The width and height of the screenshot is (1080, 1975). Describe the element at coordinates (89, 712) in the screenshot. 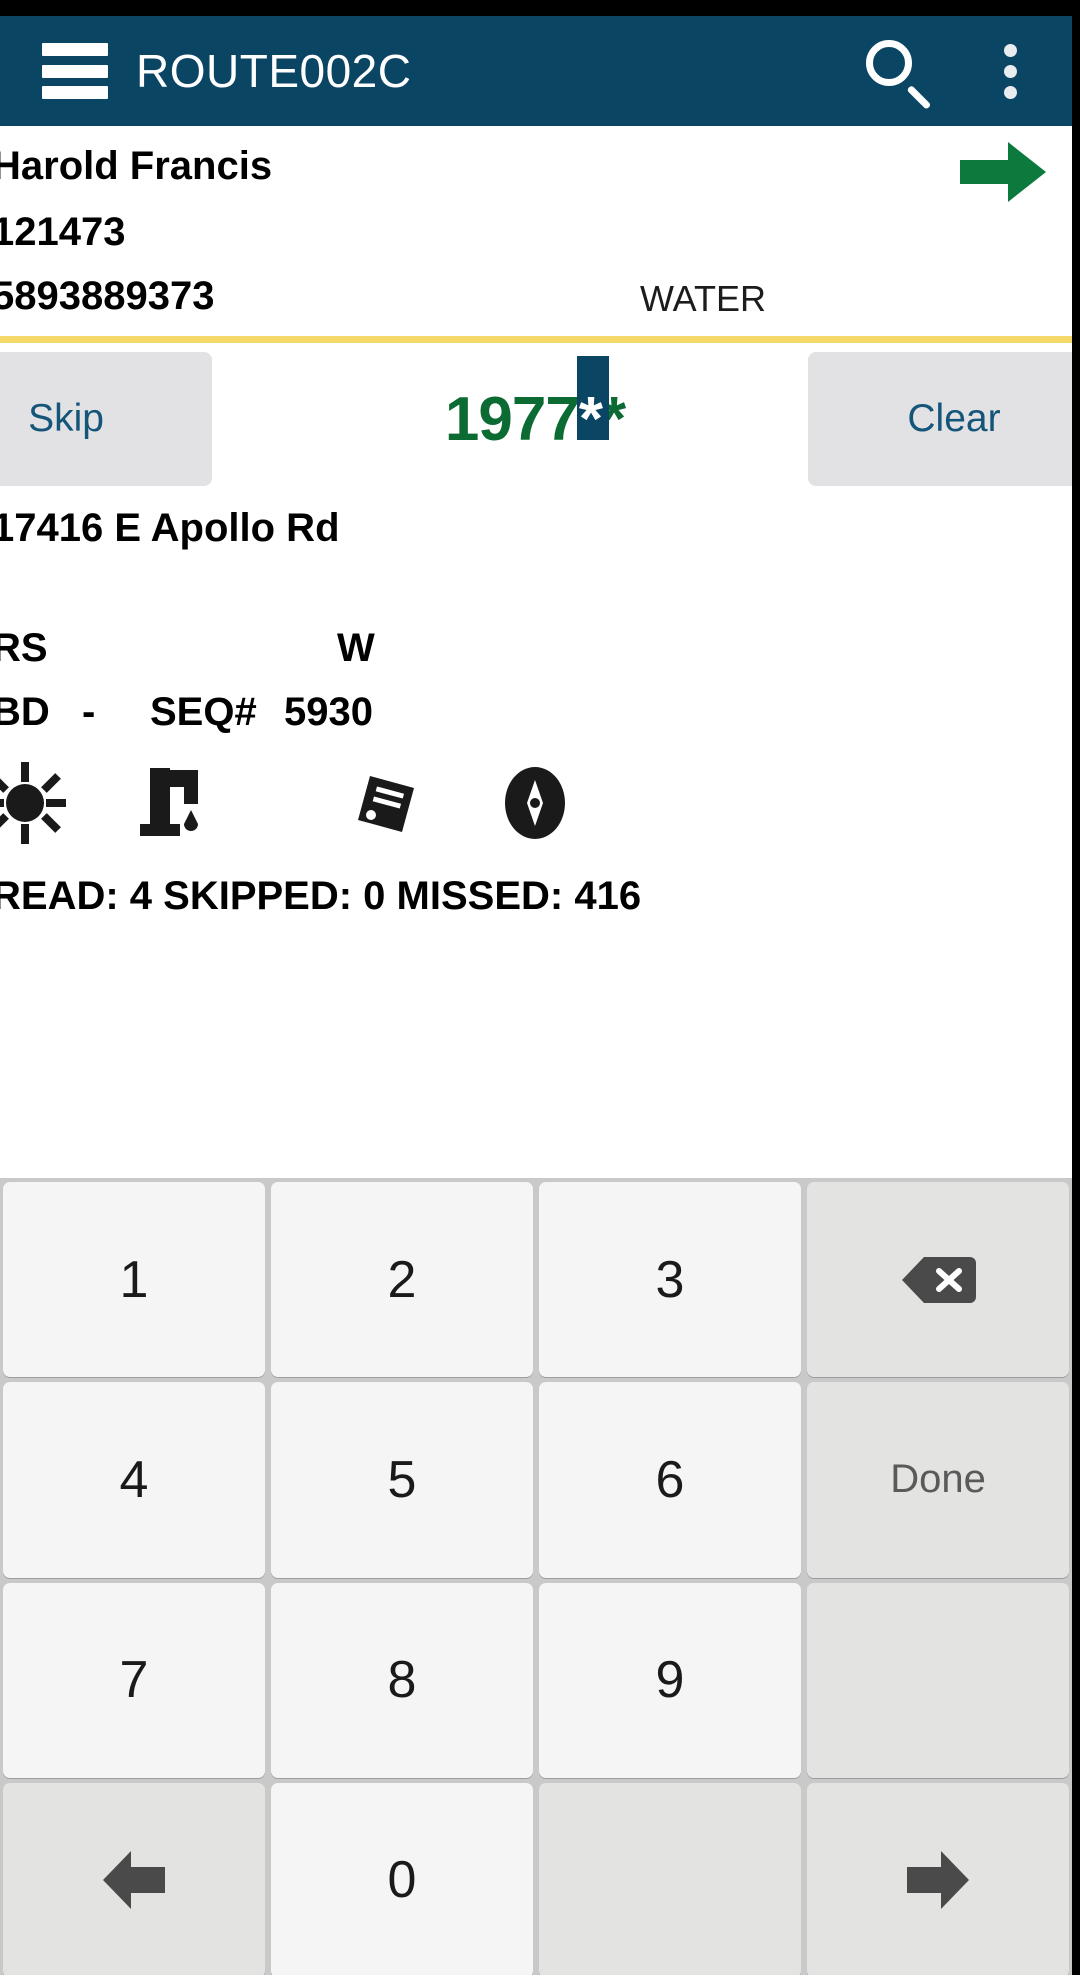

I see `bd-value: -` at that location.